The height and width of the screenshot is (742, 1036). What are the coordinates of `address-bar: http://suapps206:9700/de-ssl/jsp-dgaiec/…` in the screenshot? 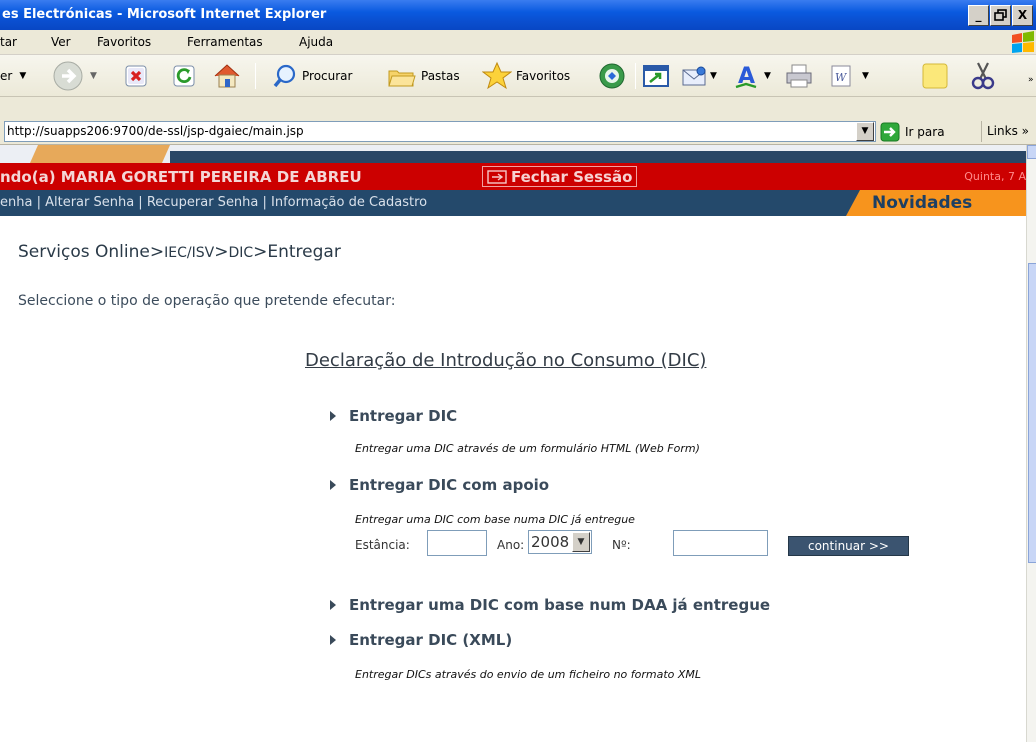 It's located at (518, 131).